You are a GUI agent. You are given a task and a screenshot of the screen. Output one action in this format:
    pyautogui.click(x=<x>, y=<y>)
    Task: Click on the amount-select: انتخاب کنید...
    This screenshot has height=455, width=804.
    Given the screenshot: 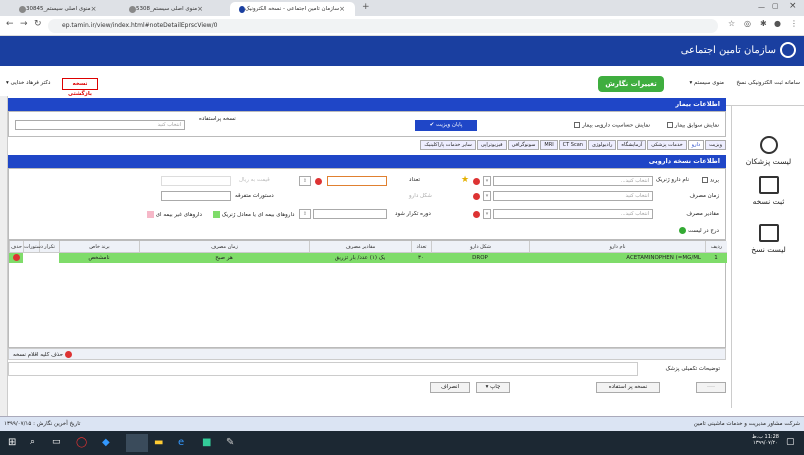 What is the action you would take?
    pyautogui.click(x=573, y=214)
    